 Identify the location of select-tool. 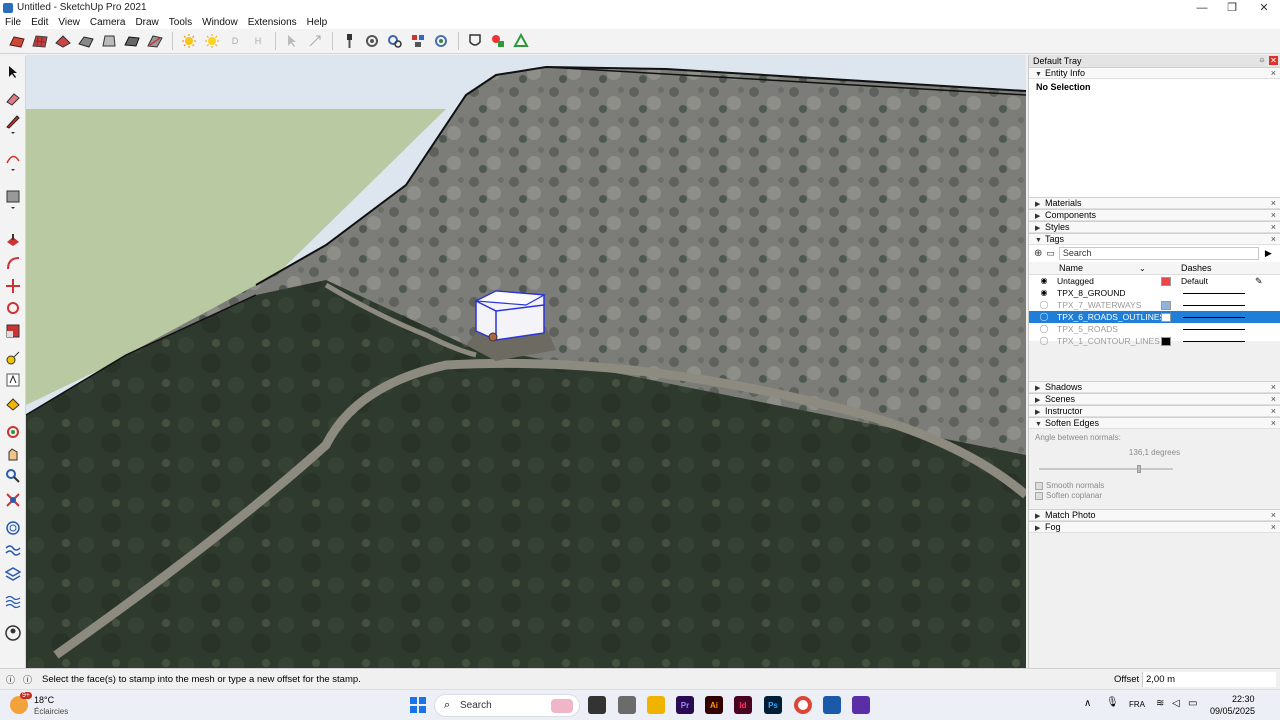
(13, 72).